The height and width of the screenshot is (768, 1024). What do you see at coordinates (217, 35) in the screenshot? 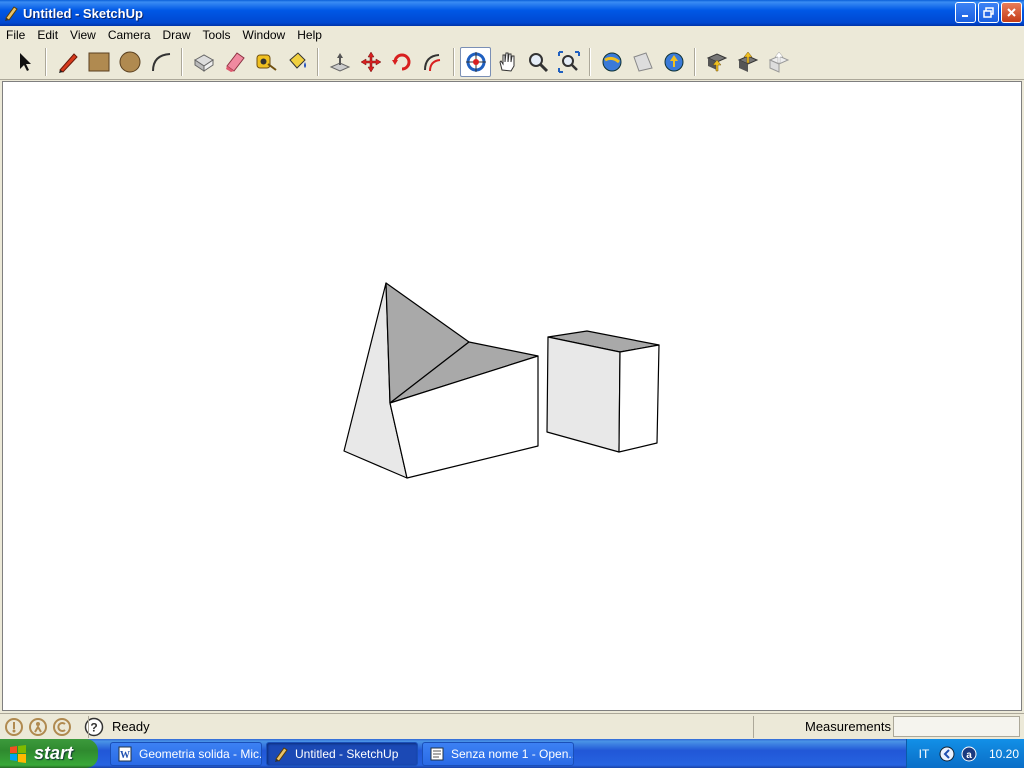
I see `menu-tools: Tools` at bounding box center [217, 35].